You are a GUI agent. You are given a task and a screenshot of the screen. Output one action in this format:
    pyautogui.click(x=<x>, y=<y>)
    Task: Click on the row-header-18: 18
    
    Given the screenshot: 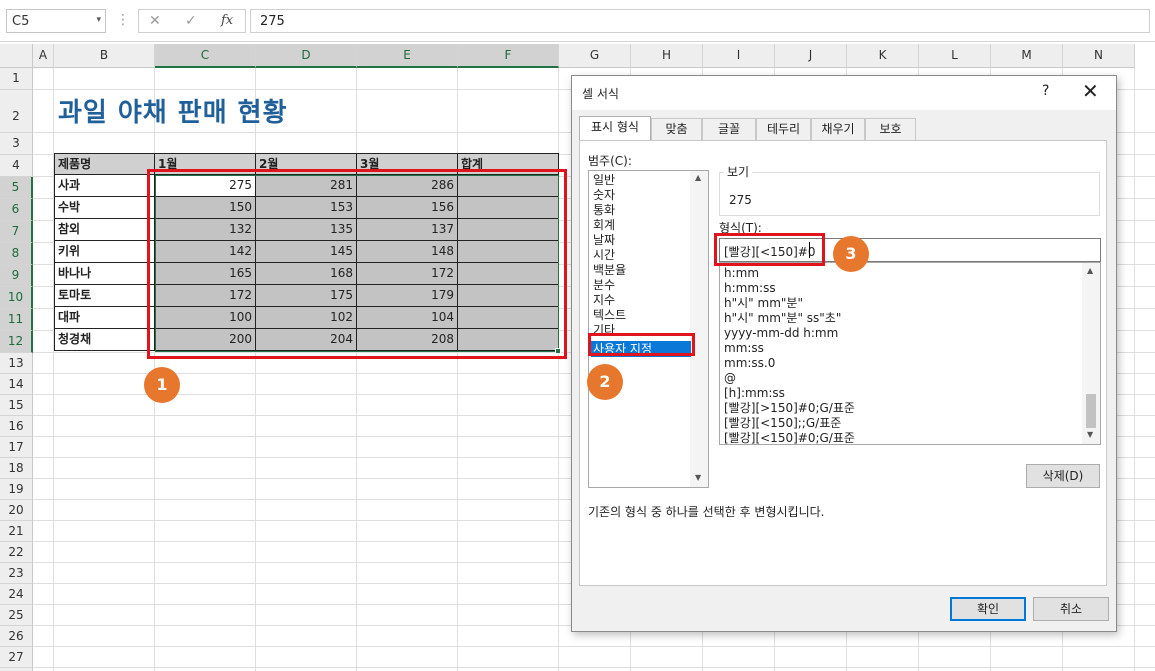 What is the action you would take?
    pyautogui.click(x=16, y=468)
    